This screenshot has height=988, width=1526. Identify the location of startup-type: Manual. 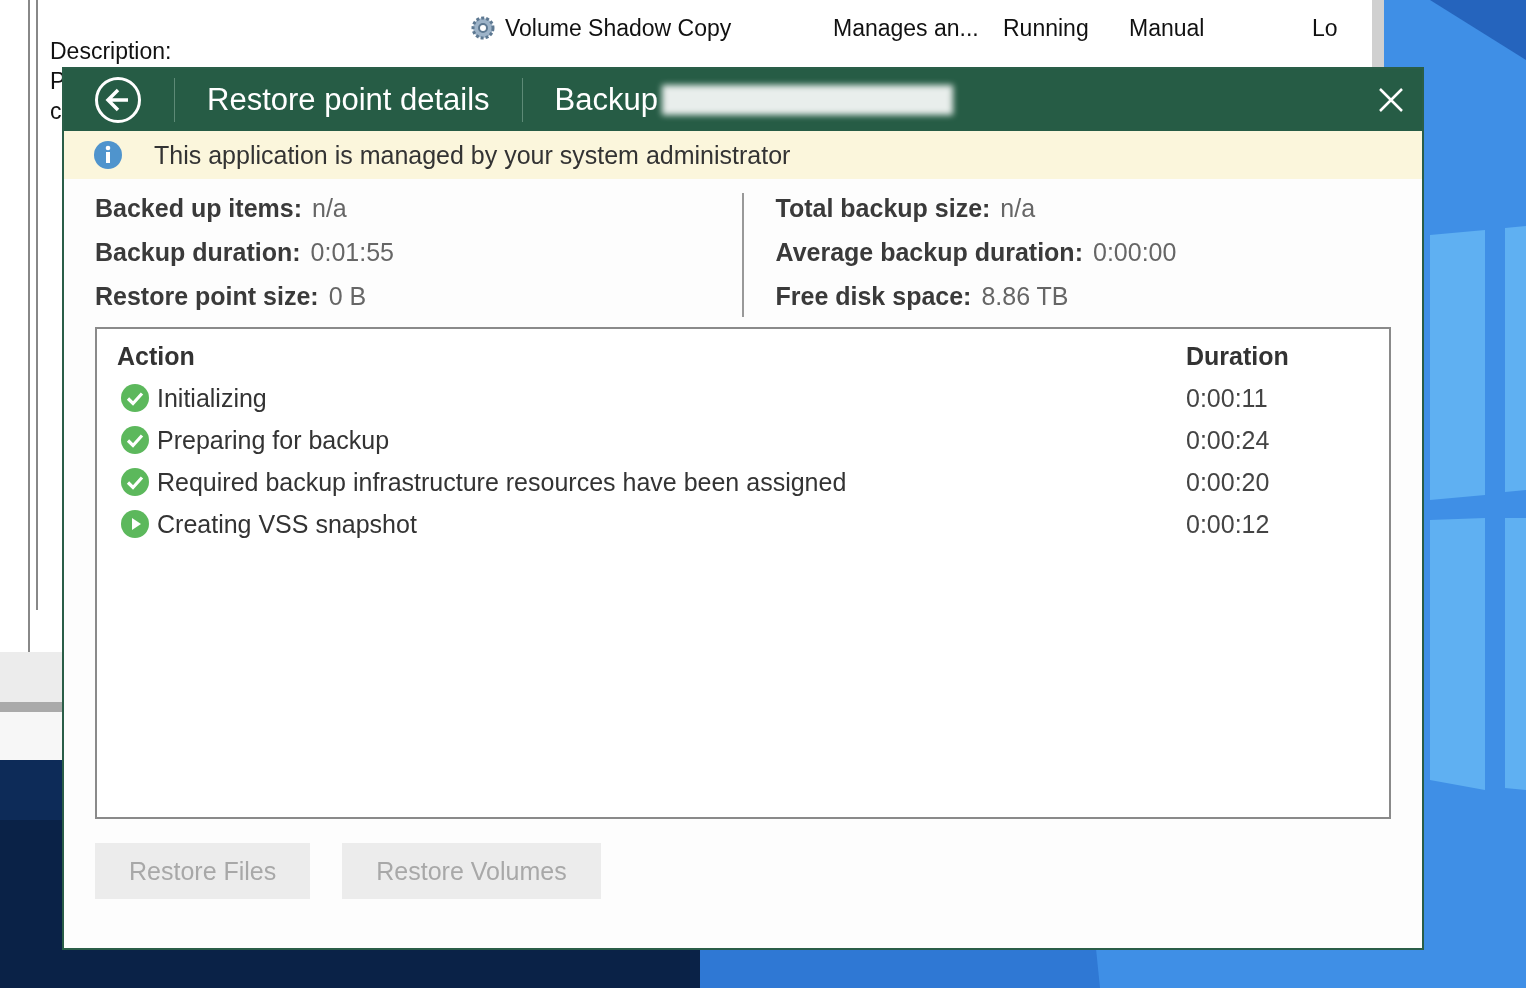
(1167, 28).